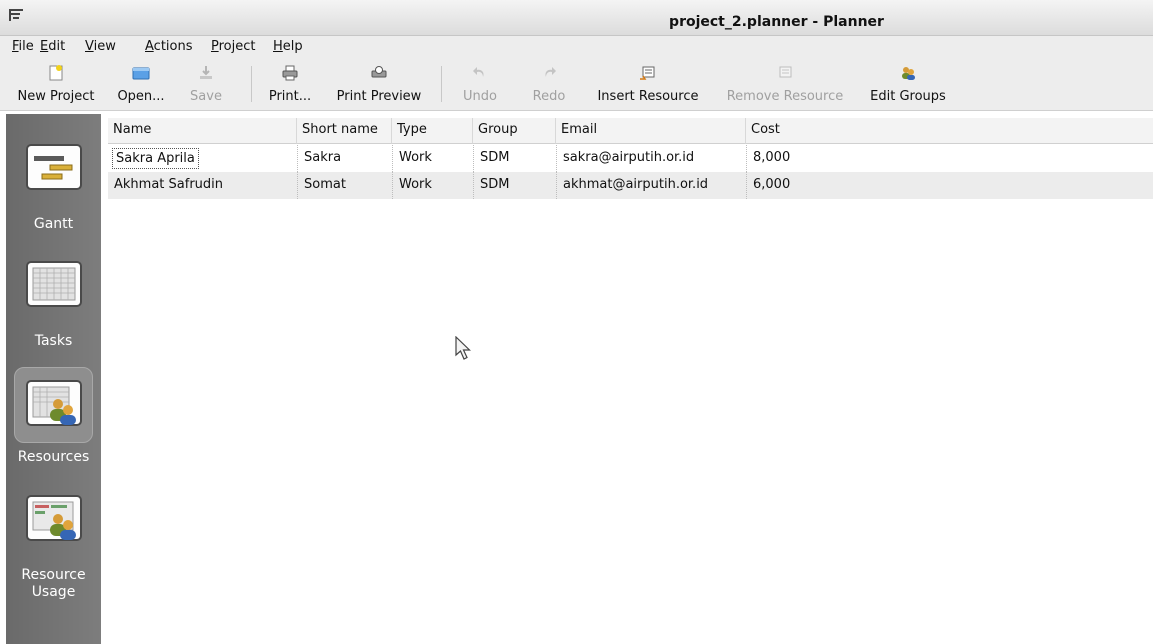  What do you see at coordinates (44, 46) in the screenshot?
I see `menu-edit-mnemonic: E` at bounding box center [44, 46].